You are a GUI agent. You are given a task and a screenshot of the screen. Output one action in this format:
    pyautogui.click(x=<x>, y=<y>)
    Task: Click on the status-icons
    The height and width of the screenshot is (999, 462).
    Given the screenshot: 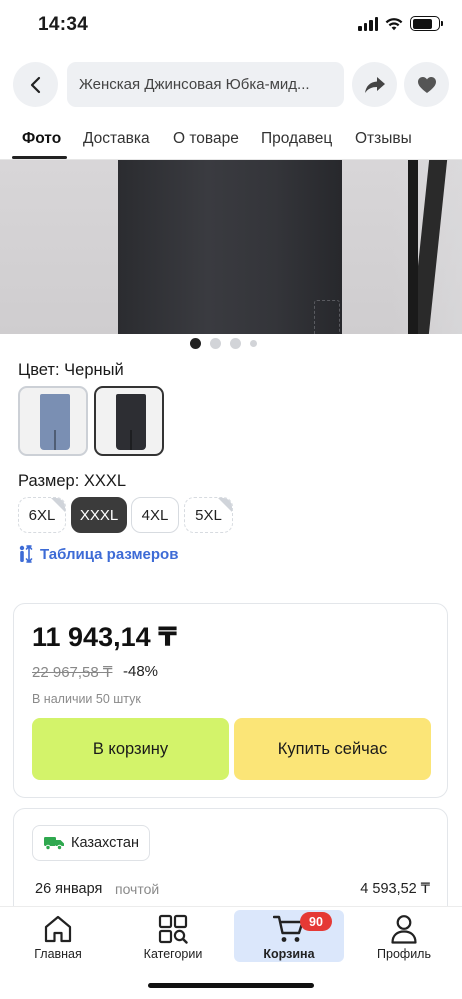 What is the action you would take?
    pyautogui.click(x=400, y=23)
    